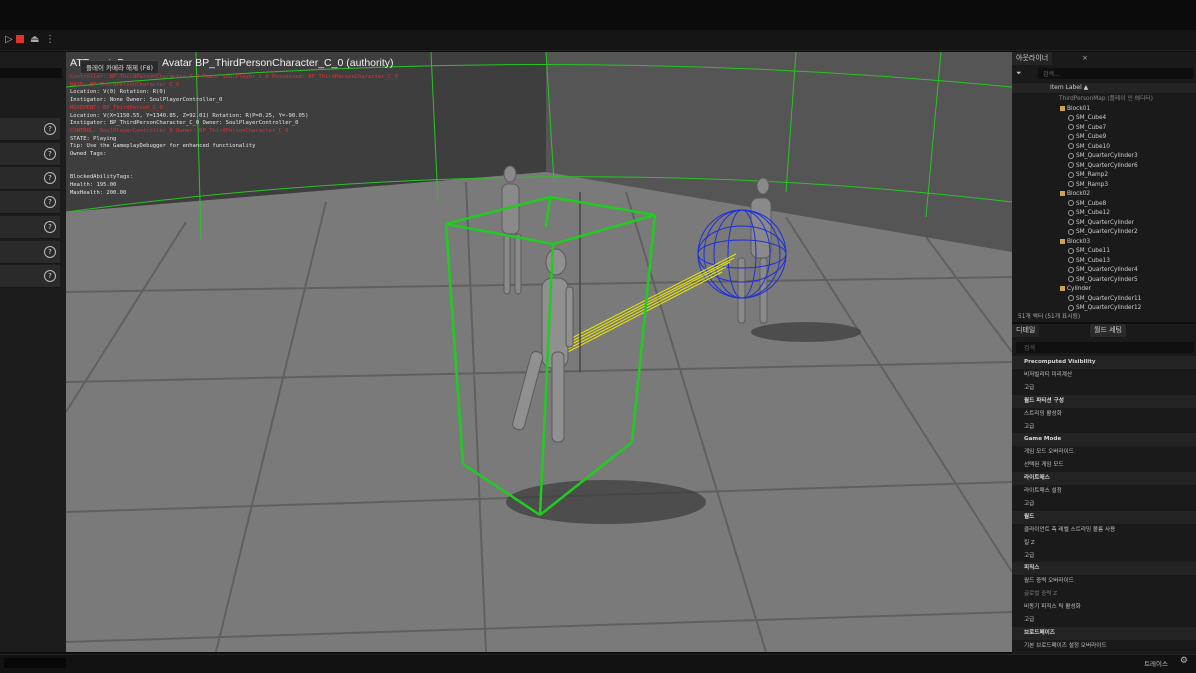 Image resolution: width=1196 pixels, height=673 pixels. I want to click on details-category: 월드, so click(1104, 517).